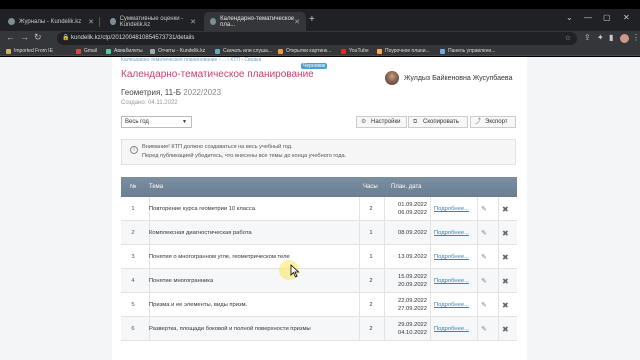 This screenshot has width=640, height=360. Describe the element at coordinates (600, 37) in the screenshot. I see `extensions-puzzle-icon: ✦` at that location.